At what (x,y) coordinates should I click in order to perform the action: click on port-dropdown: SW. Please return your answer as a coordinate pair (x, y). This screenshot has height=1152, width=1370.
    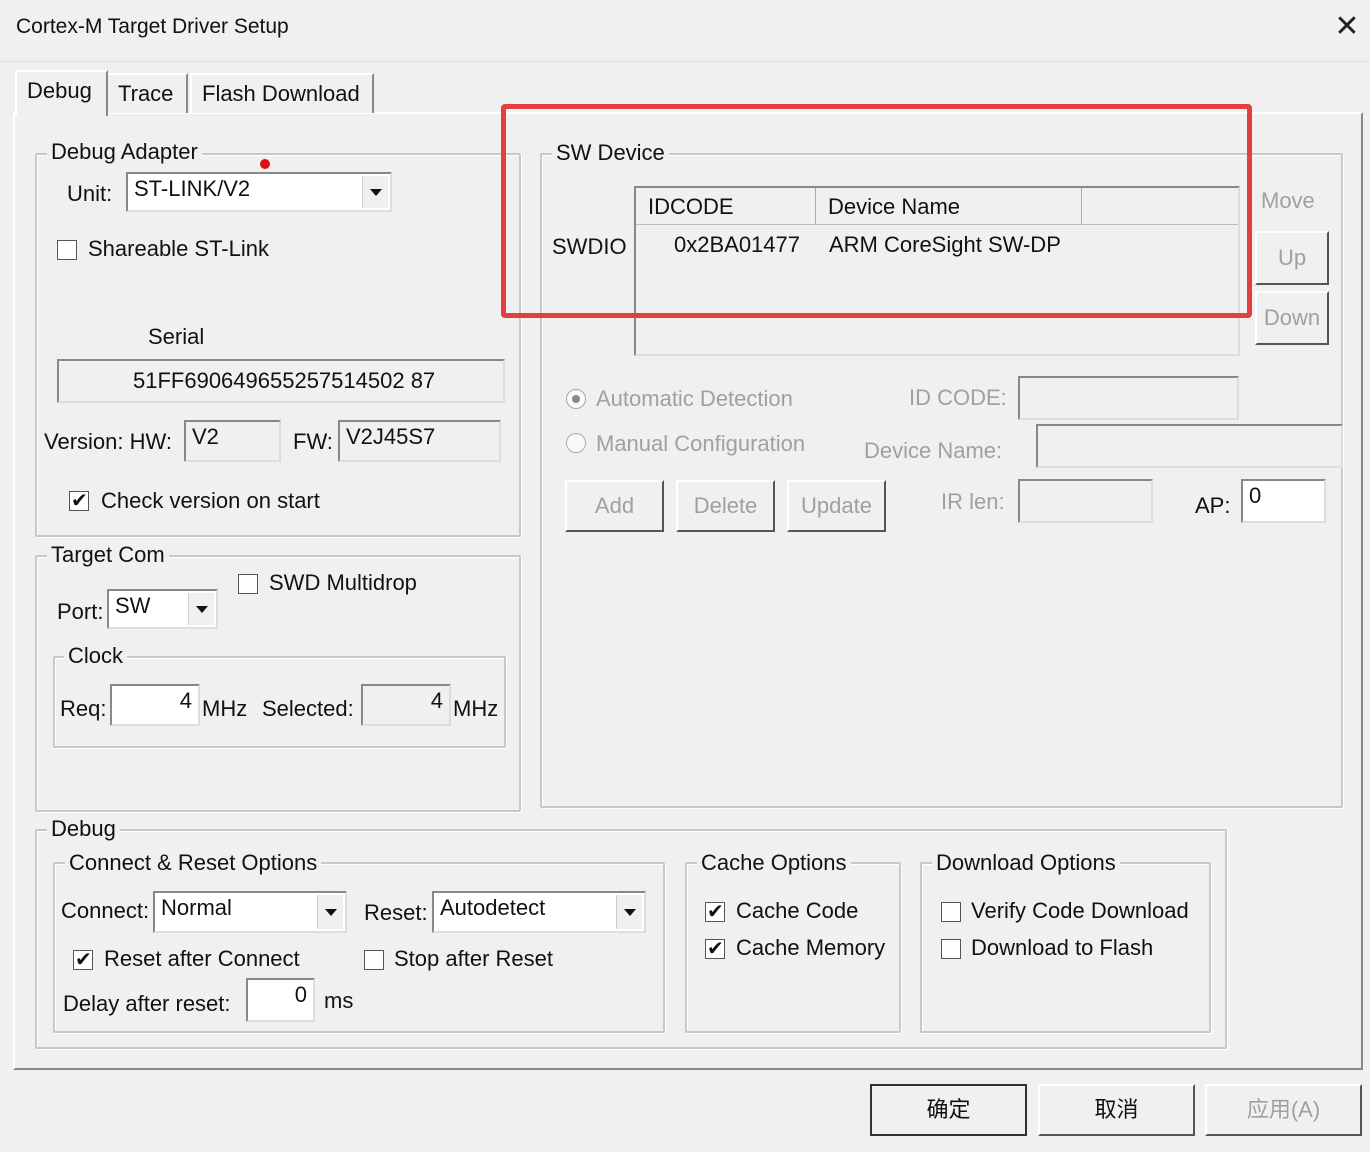
    Looking at the image, I should click on (162, 609).